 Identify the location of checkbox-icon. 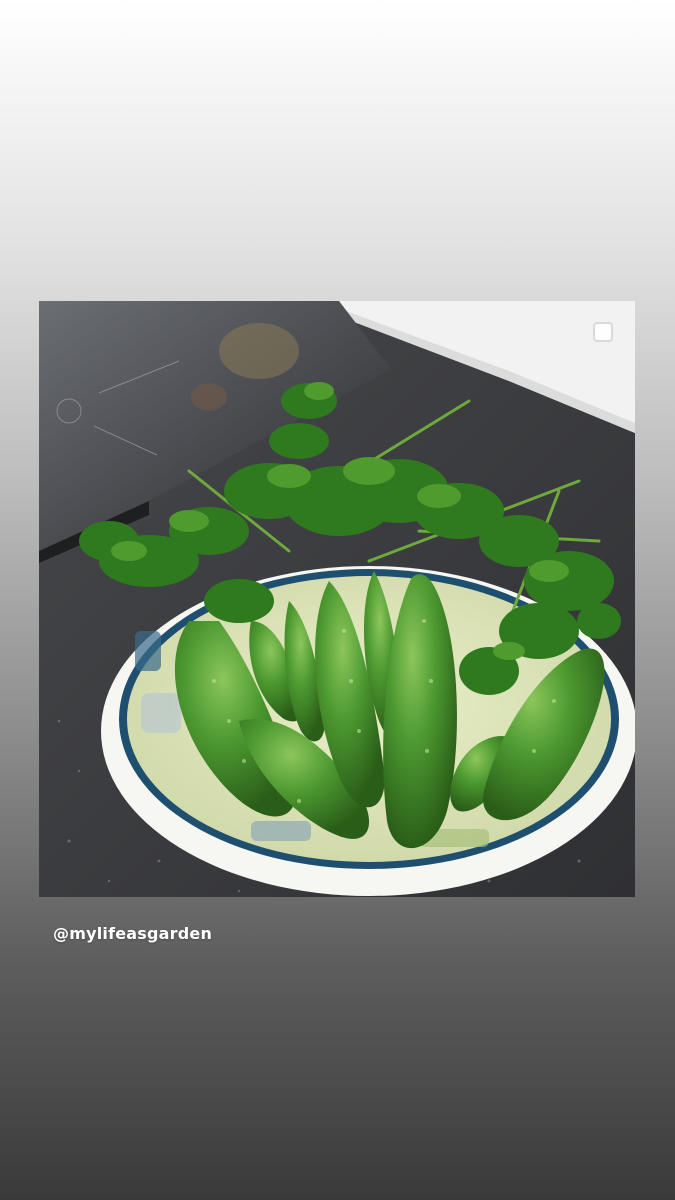
(603, 332).